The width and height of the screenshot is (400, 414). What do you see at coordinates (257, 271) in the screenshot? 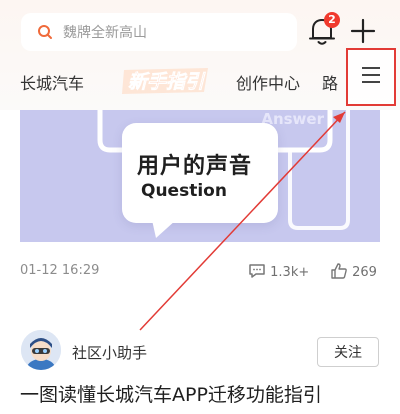
I see `comment-icon` at bounding box center [257, 271].